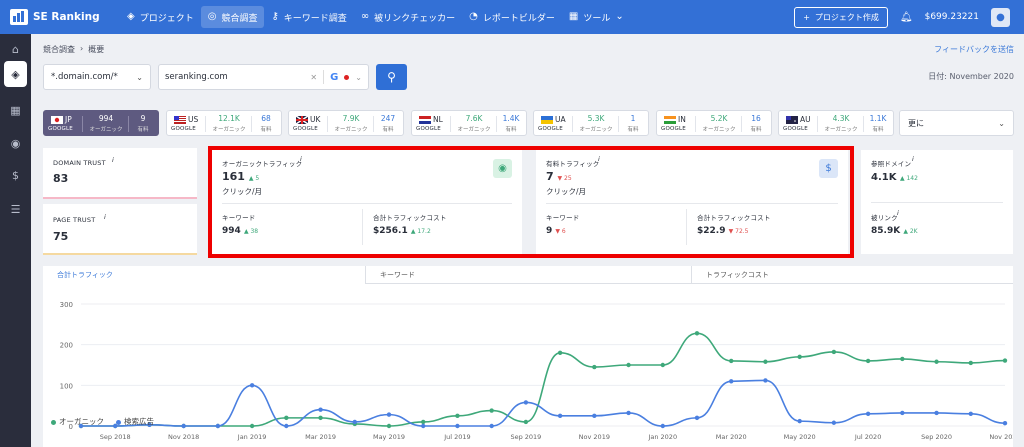  I want to click on app-name: SE Ranking, so click(66, 17).